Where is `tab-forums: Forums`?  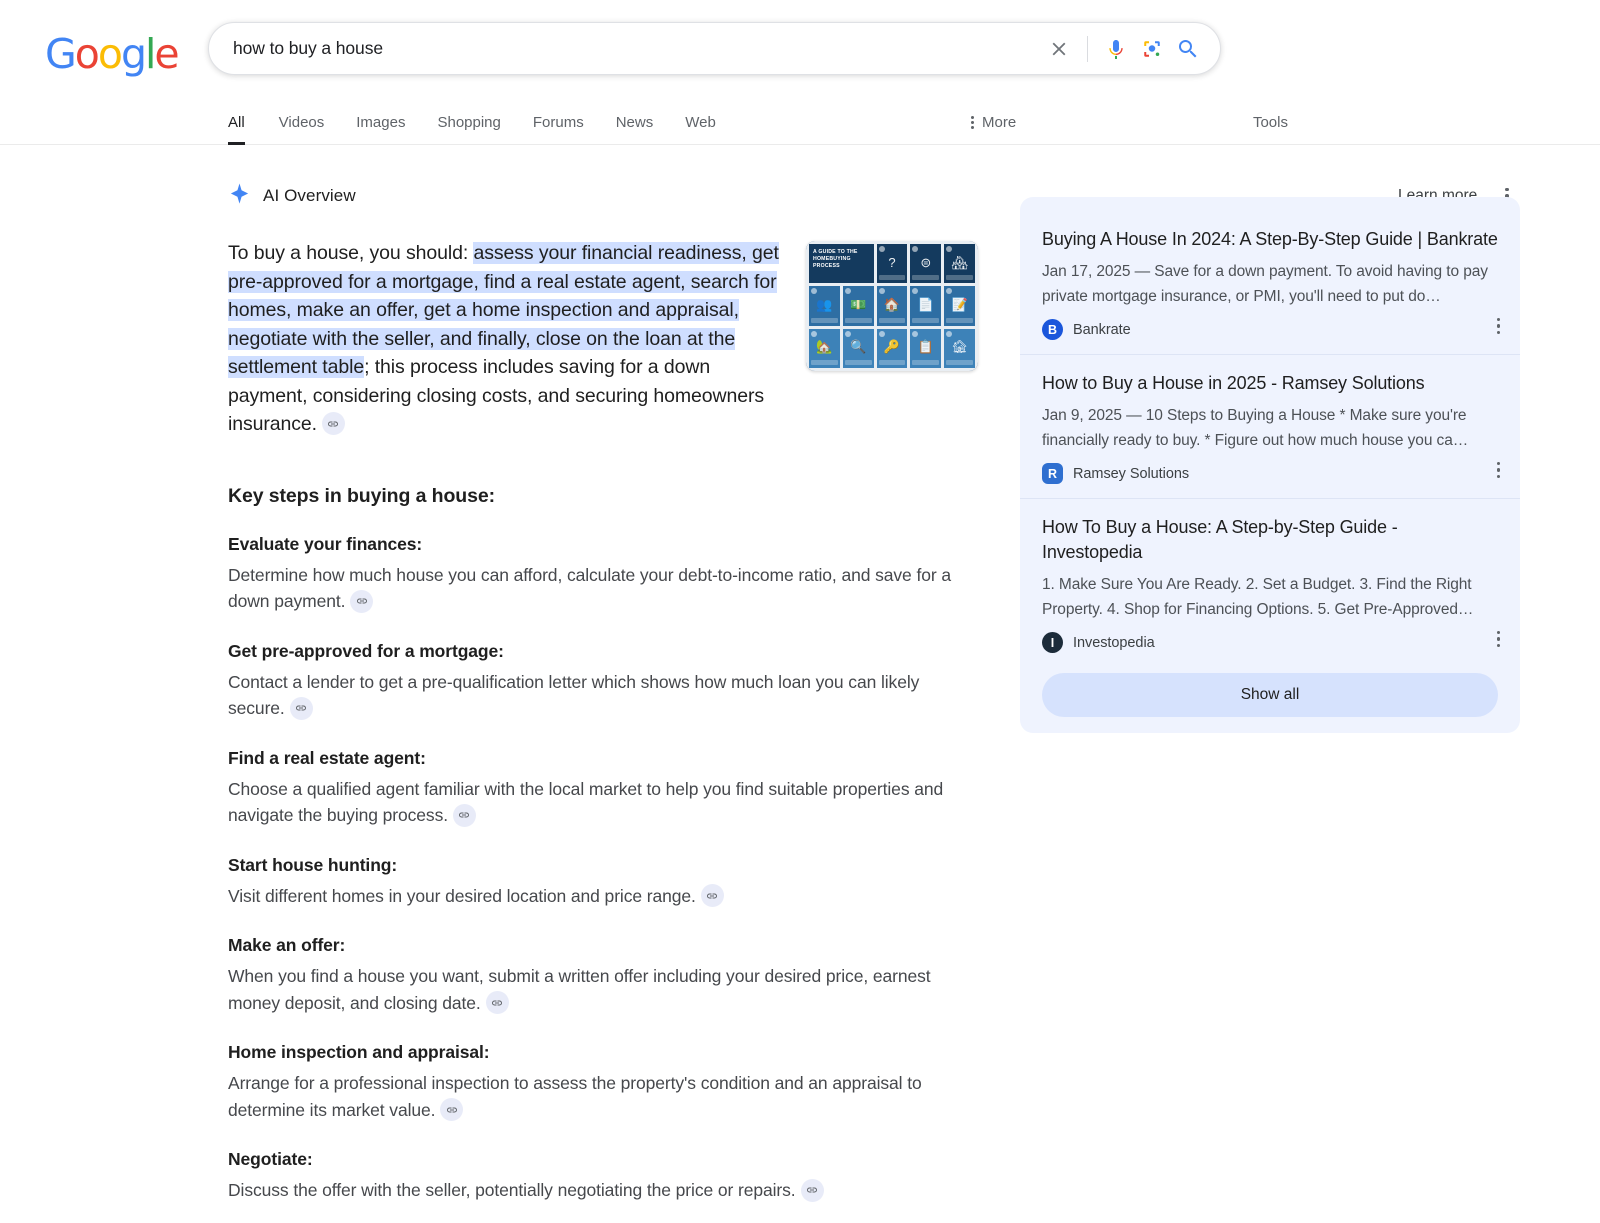
tab-forums: Forums is located at coordinates (558, 122).